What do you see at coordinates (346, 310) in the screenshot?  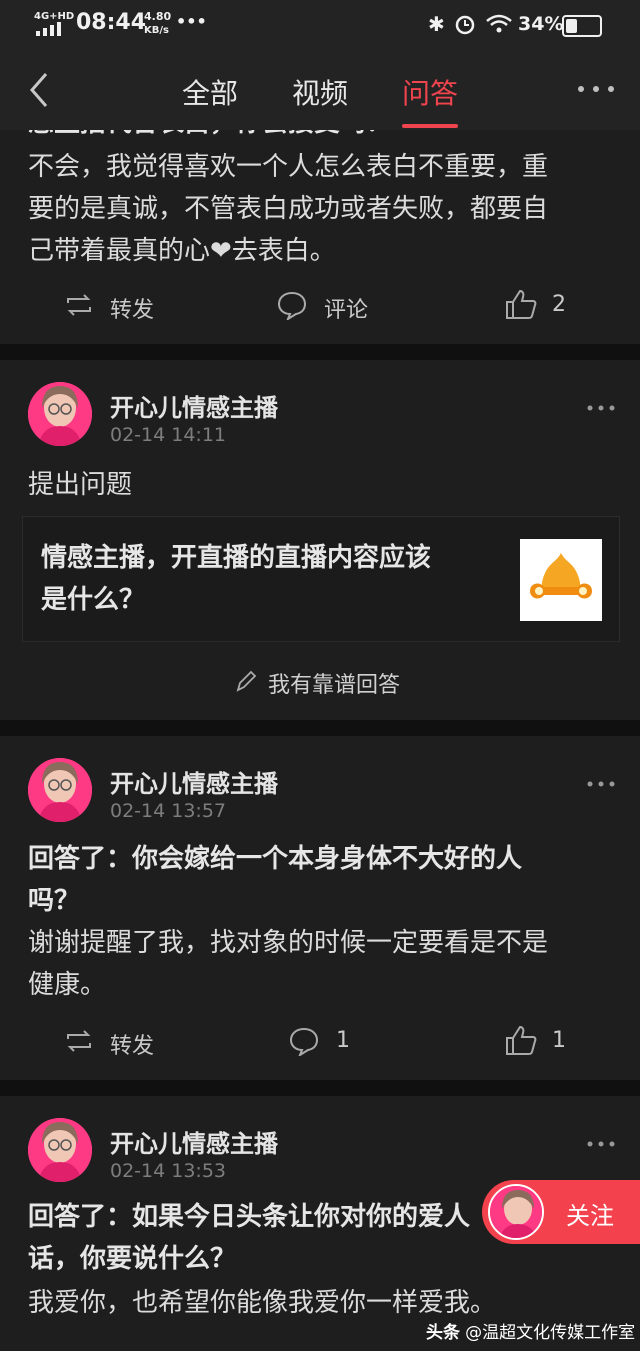 I see `comment-label: 评论` at bounding box center [346, 310].